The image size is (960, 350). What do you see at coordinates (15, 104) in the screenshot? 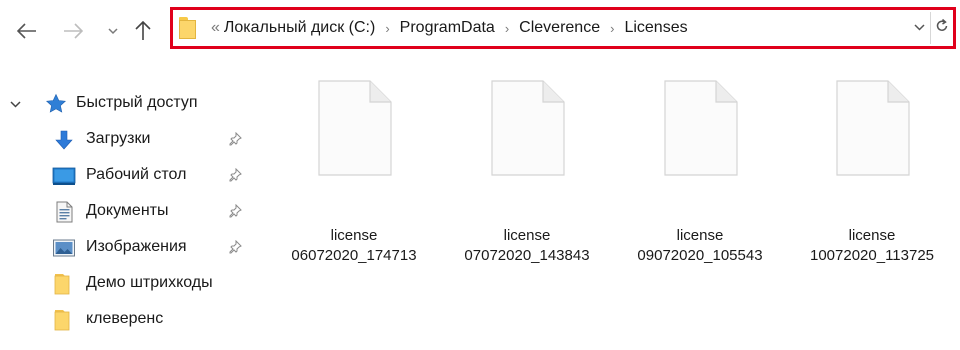
I see `expand-chevron-icon` at bounding box center [15, 104].